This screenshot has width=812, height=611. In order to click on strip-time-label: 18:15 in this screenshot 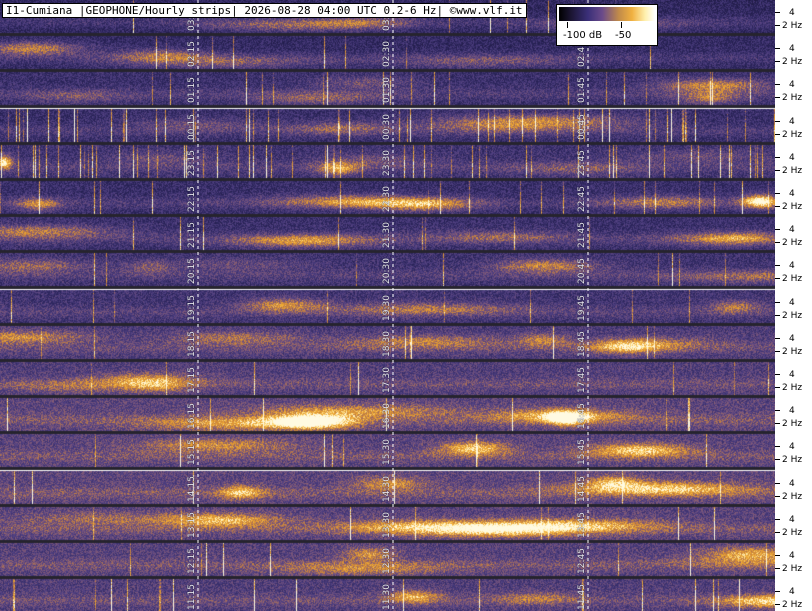, I will do `click(192, 344)`.